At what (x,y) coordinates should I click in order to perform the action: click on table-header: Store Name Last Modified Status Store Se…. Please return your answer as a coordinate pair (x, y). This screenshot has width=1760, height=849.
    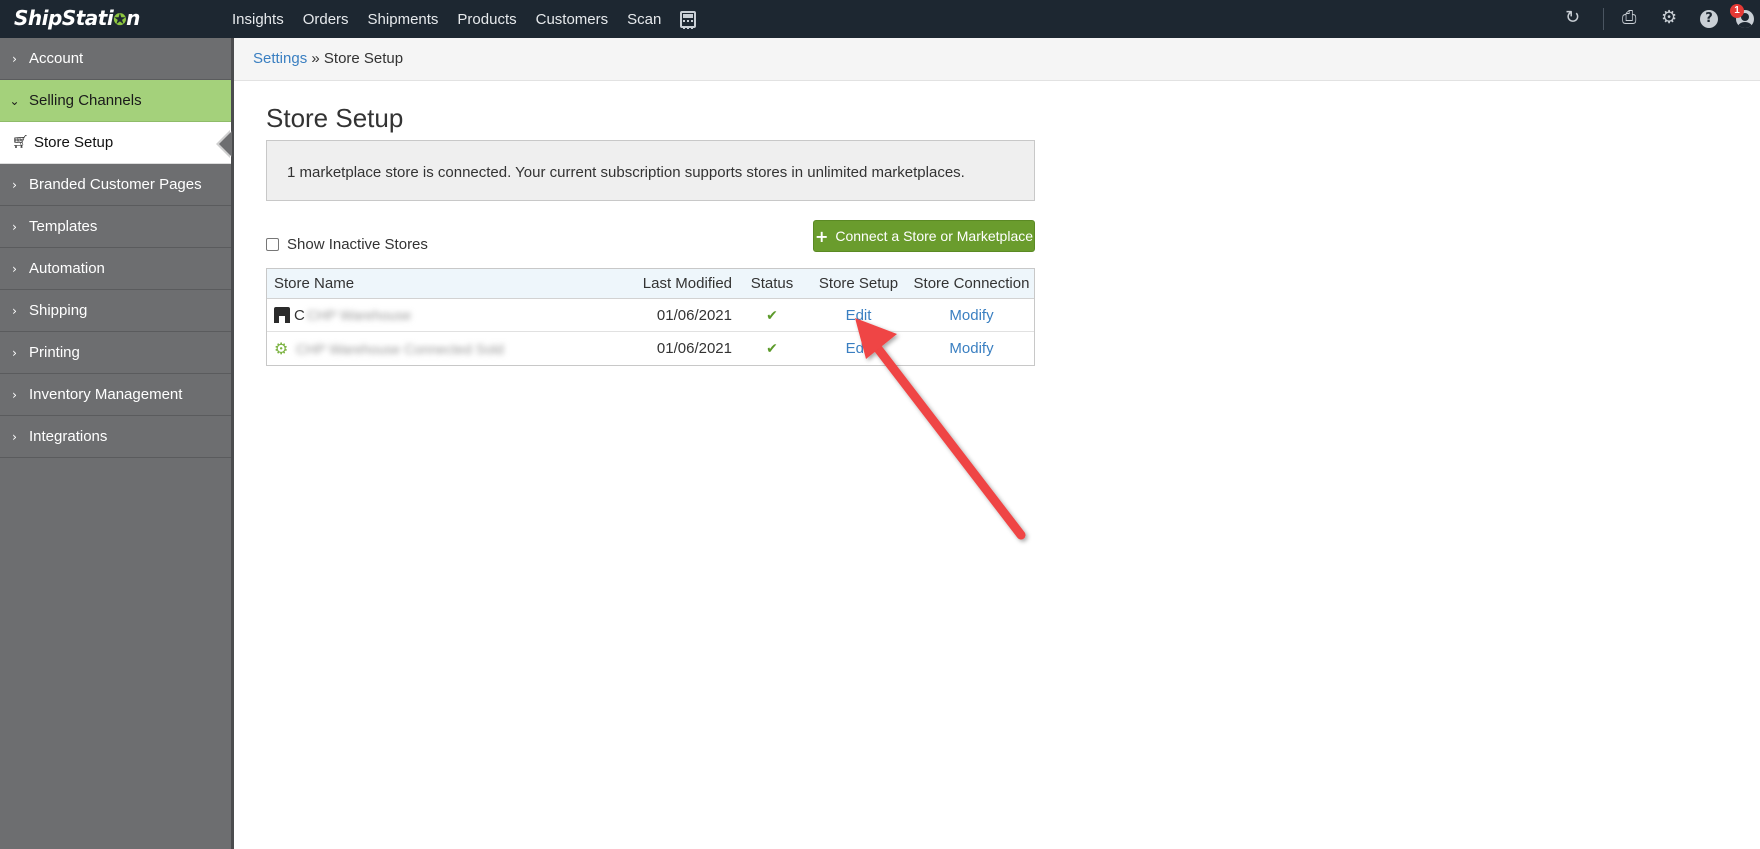
    Looking at the image, I should click on (650, 284).